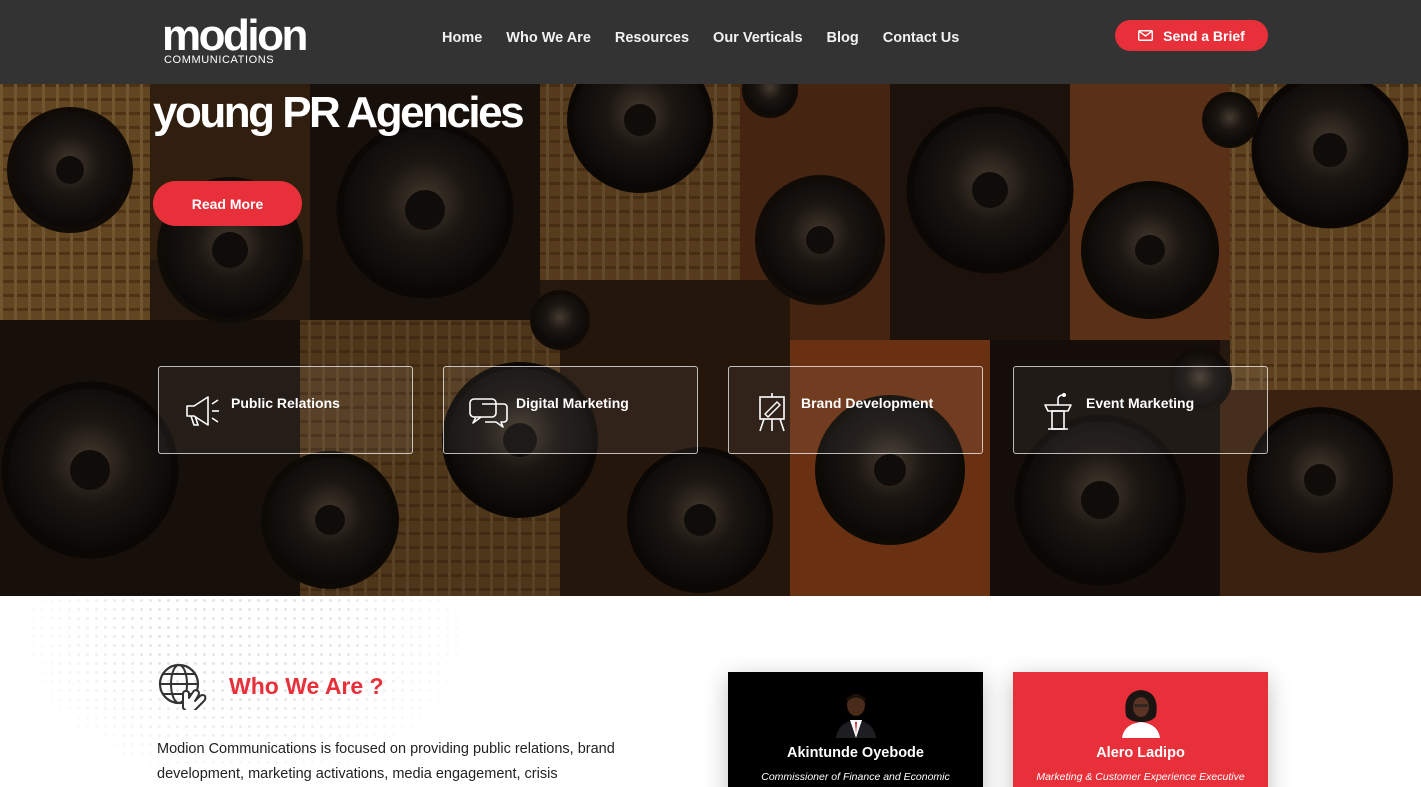  What do you see at coordinates (867, 403) in the screenshot?
I see `service-label: Brand Development` at bounding box center [867, 403].